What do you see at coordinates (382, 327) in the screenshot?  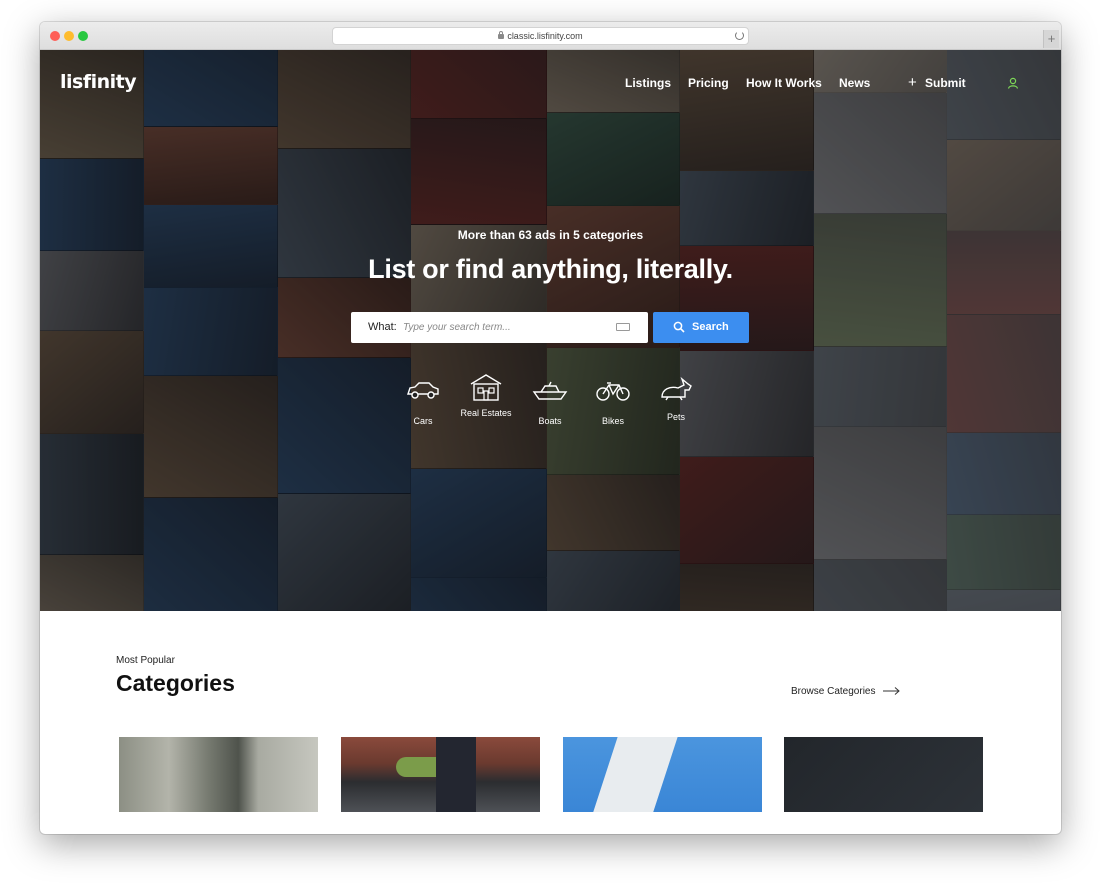 I see `search-label: What:` at bounding box center [382, 327].